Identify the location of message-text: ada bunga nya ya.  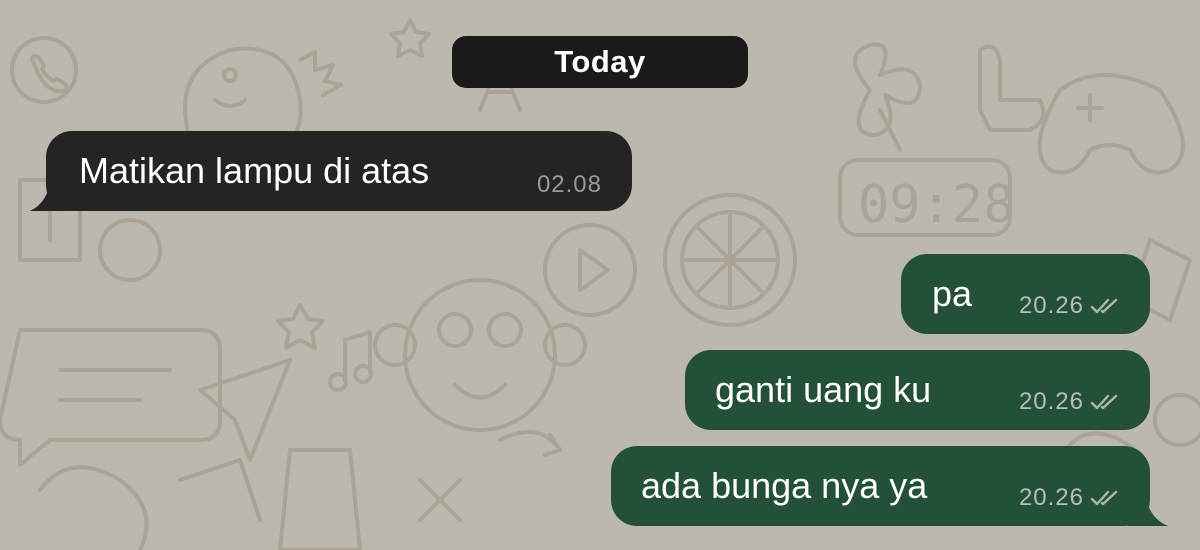
(784, 485).